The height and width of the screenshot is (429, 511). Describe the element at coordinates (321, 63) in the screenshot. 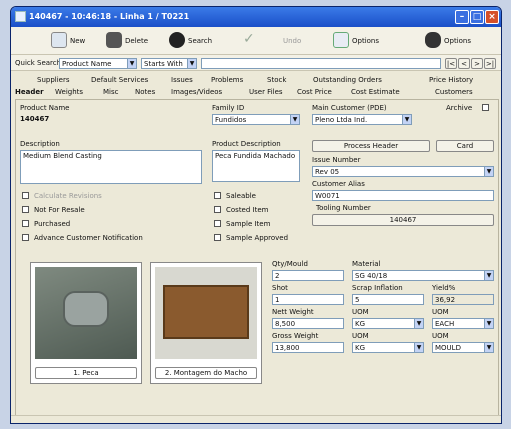

I see `quick-search-input` at that location.